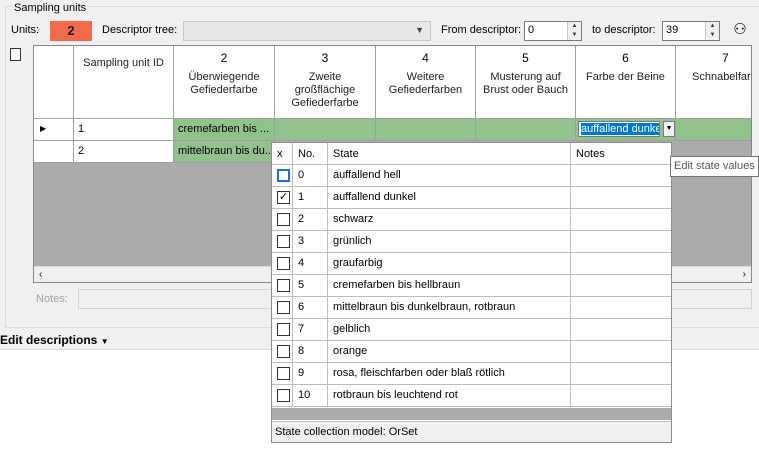  What do you see at coordinates (471, 220) in the screenshot?
I see `state-row: 2 schwarz` at bounding box center [471, 220].